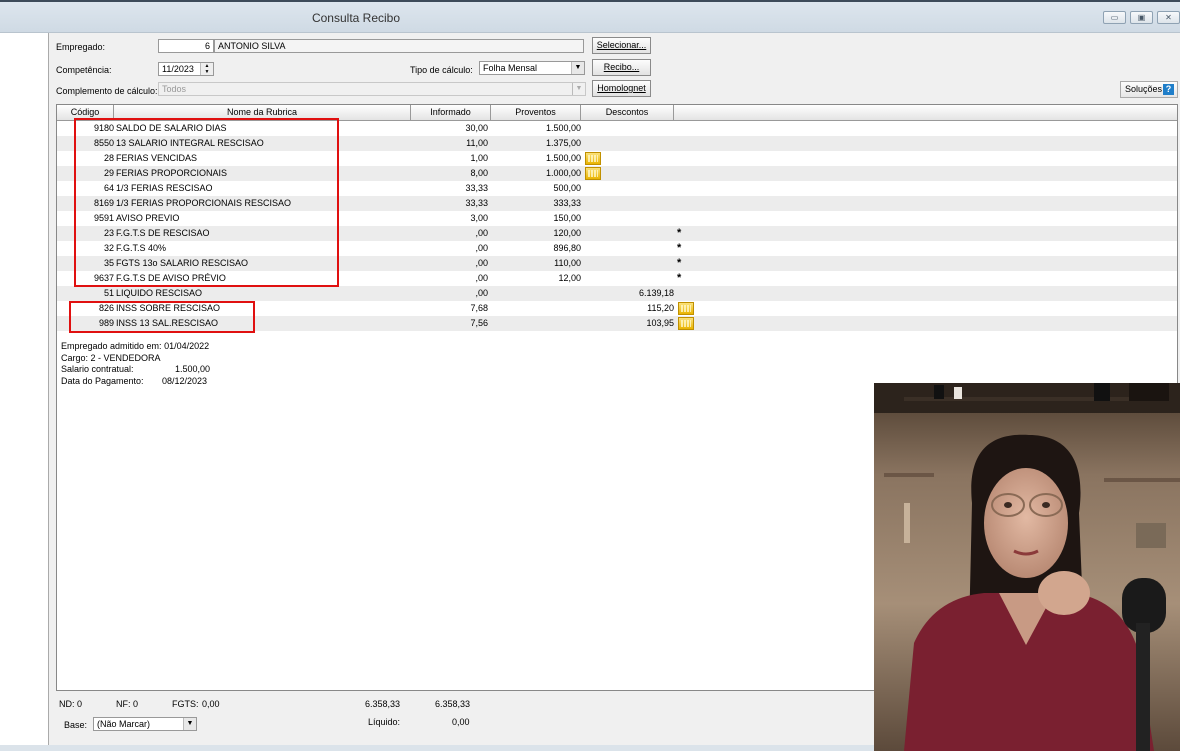  I want to click on proventos-cell: 1.500,00, so click(563, 128).